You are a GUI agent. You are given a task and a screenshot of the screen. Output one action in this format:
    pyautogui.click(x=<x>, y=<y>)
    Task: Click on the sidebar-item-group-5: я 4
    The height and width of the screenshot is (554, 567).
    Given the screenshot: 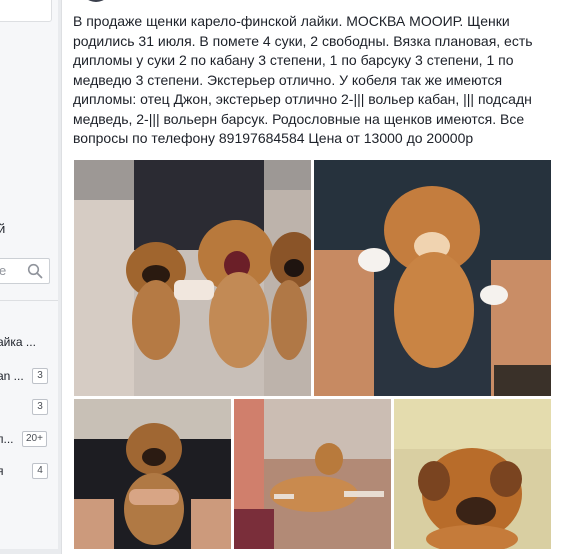 What is the action you would take?
    pyautogui.click(x=29, y=472)
    